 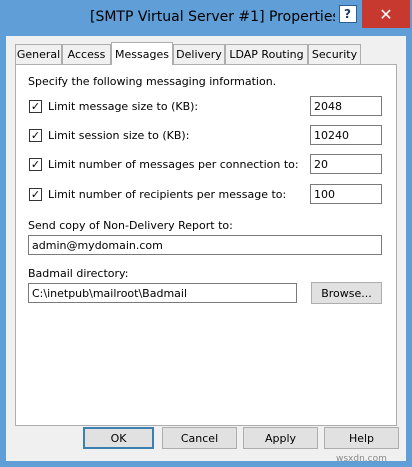 I want to click on tab-access: Access, so click(x=86, y=54).